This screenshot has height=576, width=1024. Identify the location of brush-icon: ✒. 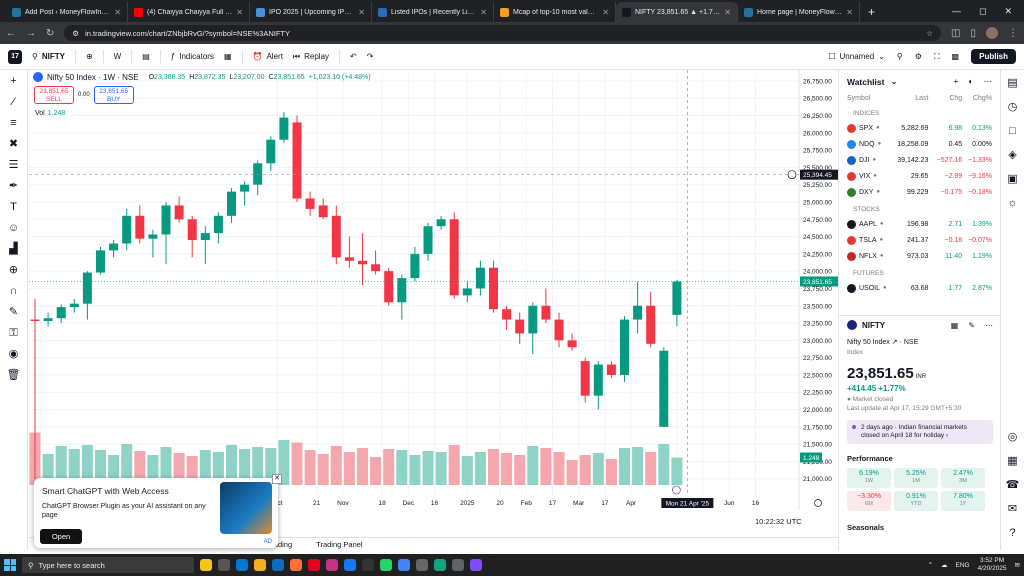
(14, 186).